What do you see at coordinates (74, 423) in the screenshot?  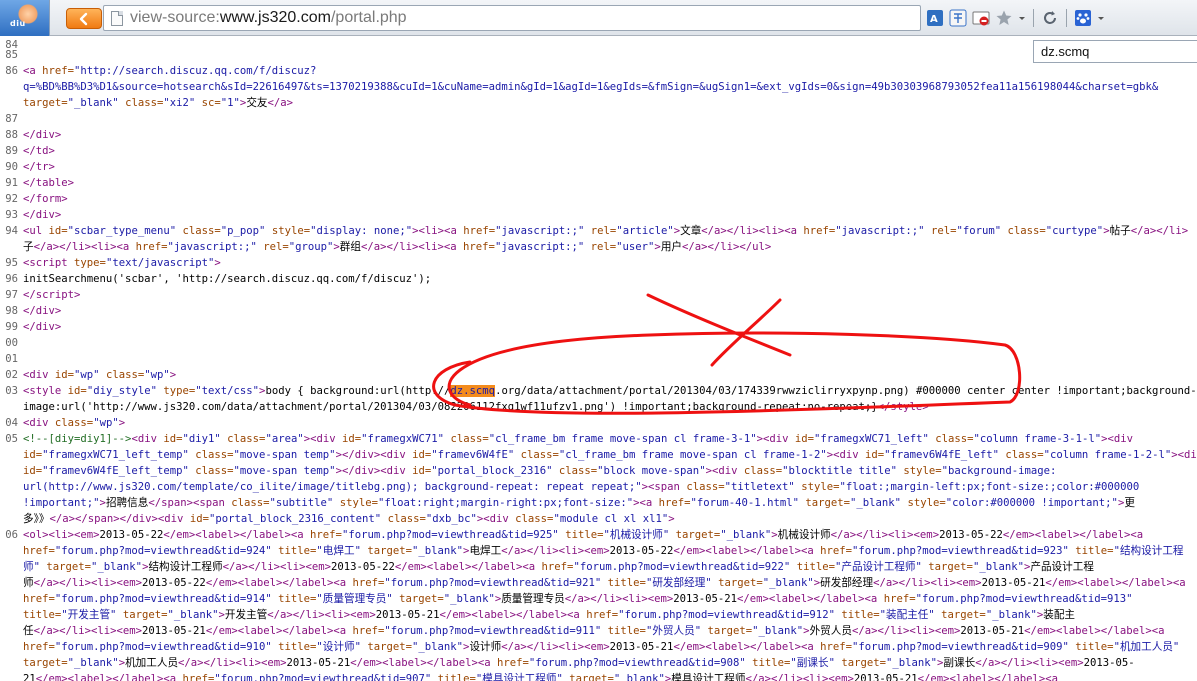 I see `line-code: <div class="wp">` at bounding box center [74, 423].